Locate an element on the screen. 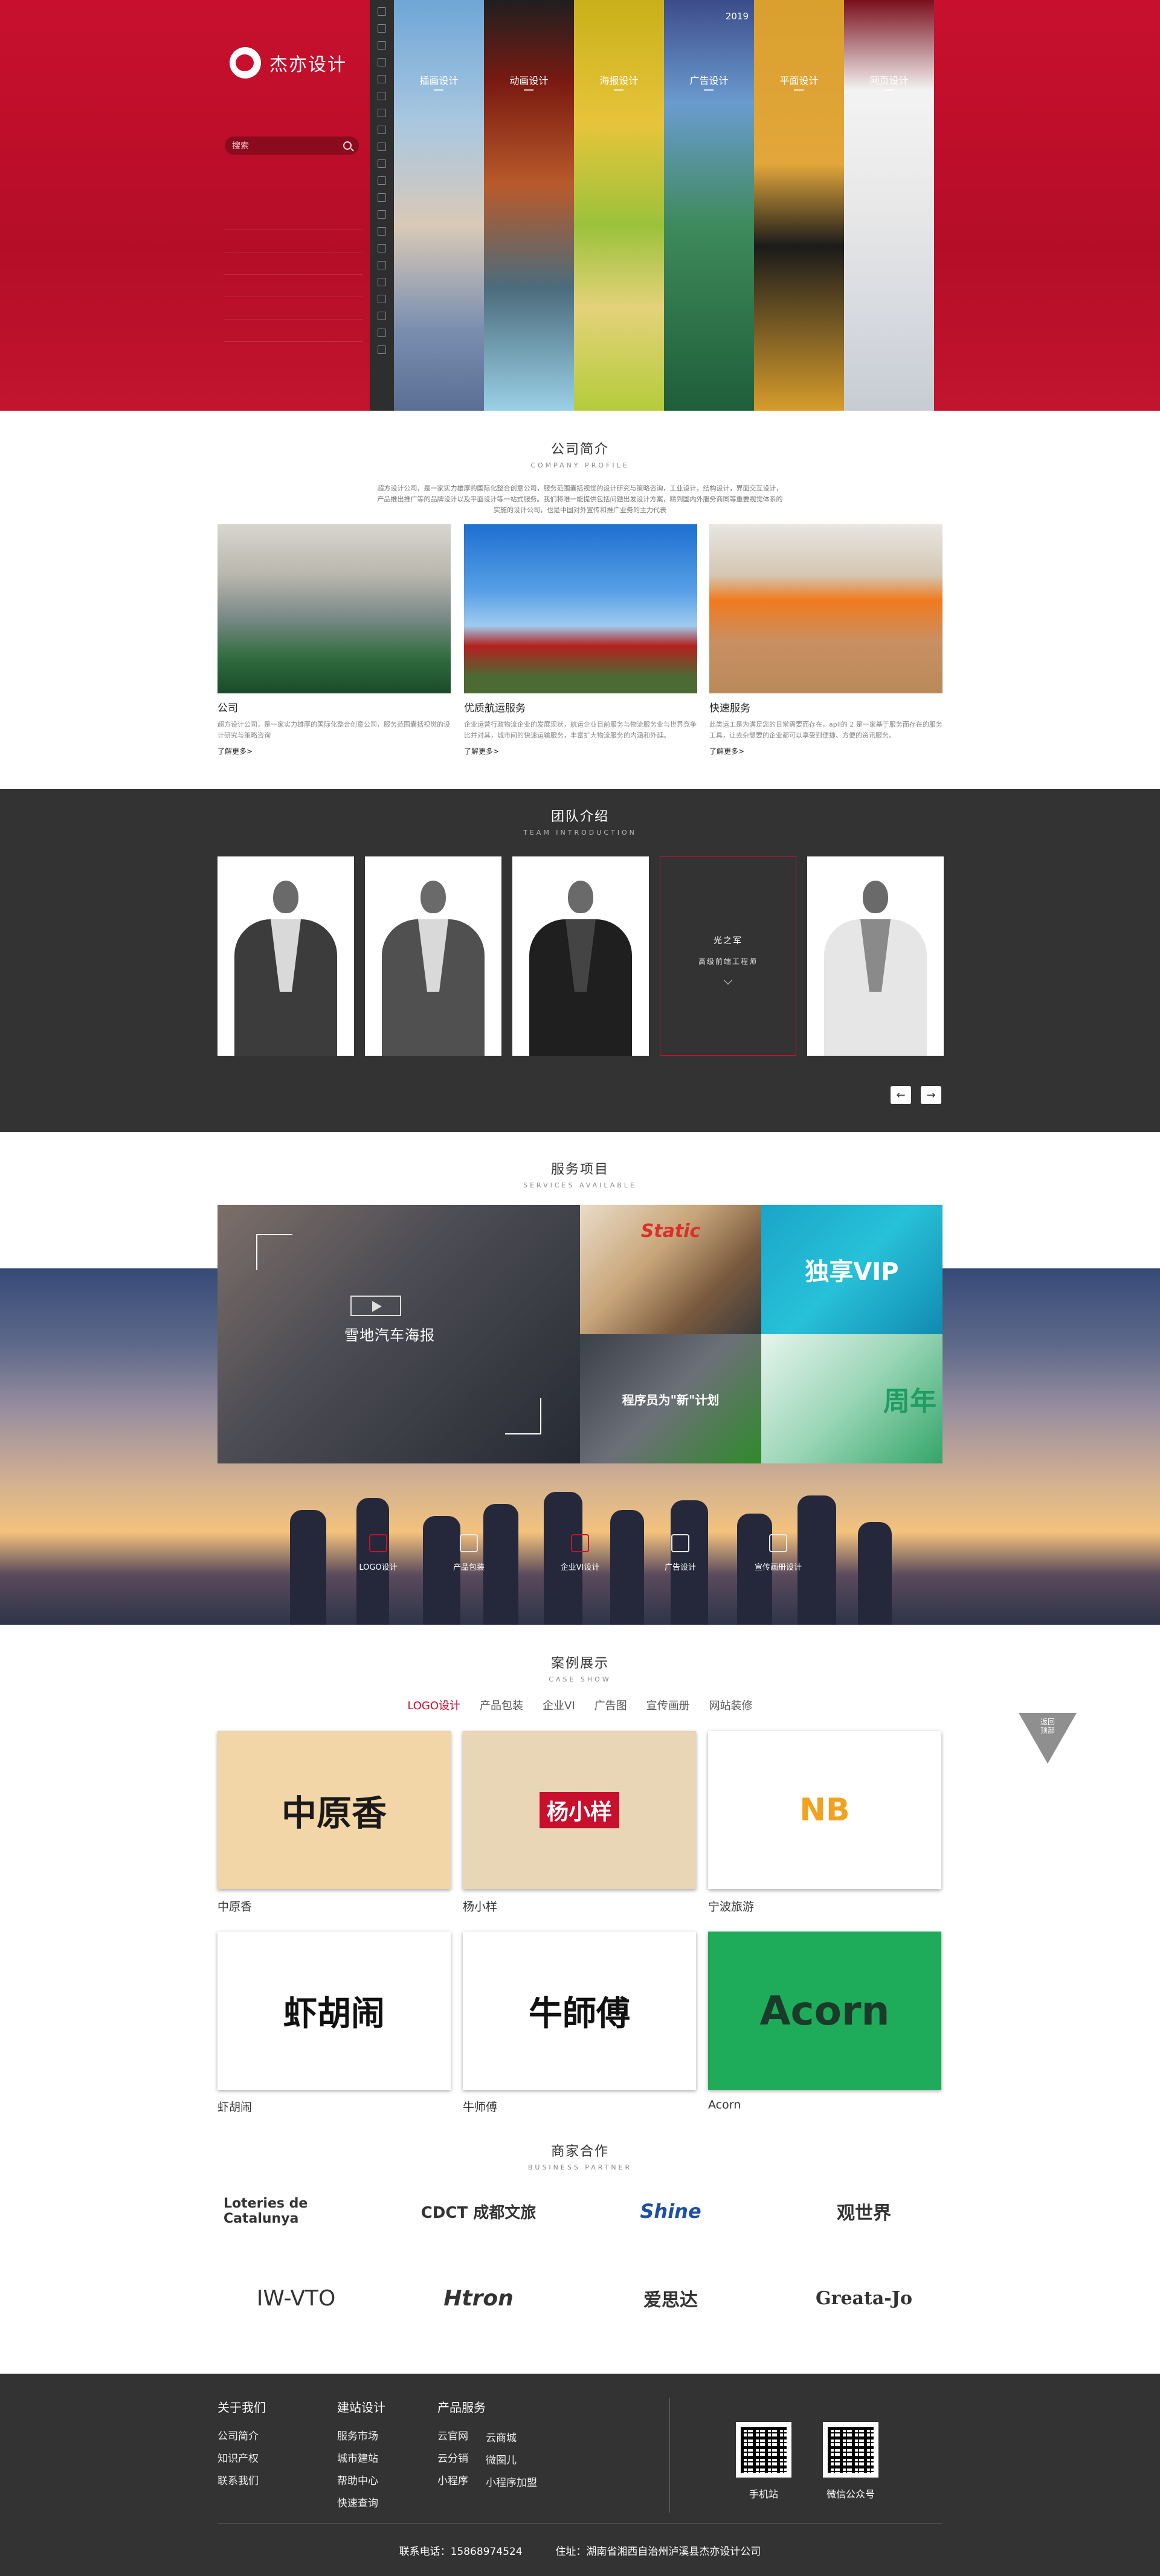 This screenshot has height=2576, width=1160. search-placeholder: 搜索 is located at coordinates (240, 146).